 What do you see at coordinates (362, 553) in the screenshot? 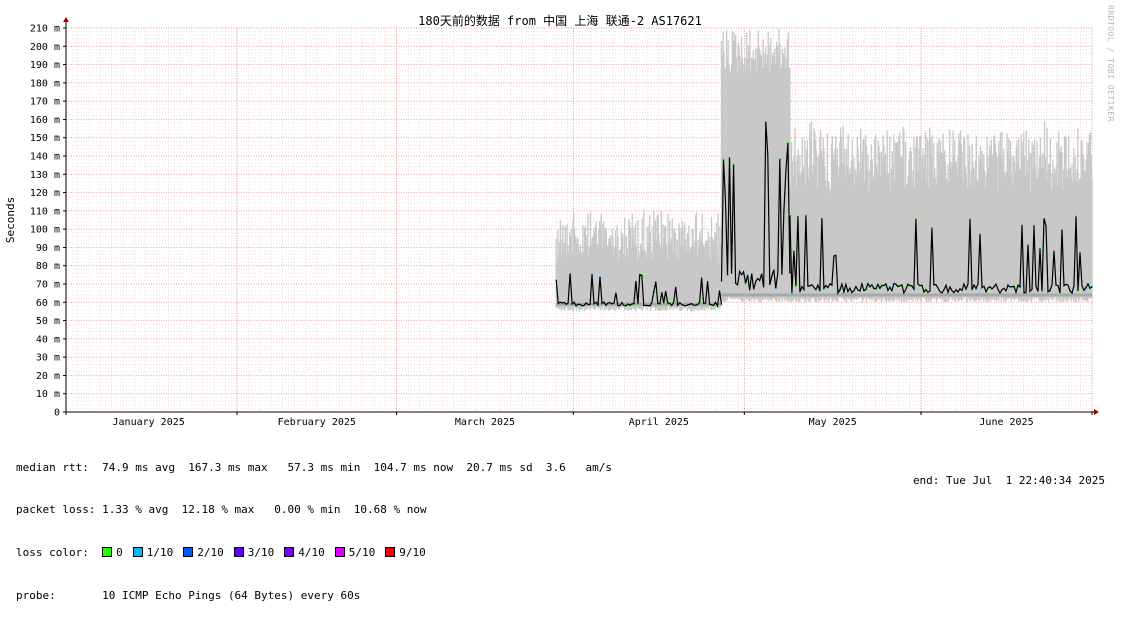
I see `loss-color-label: 5/10` at bounding box center [362, 553].